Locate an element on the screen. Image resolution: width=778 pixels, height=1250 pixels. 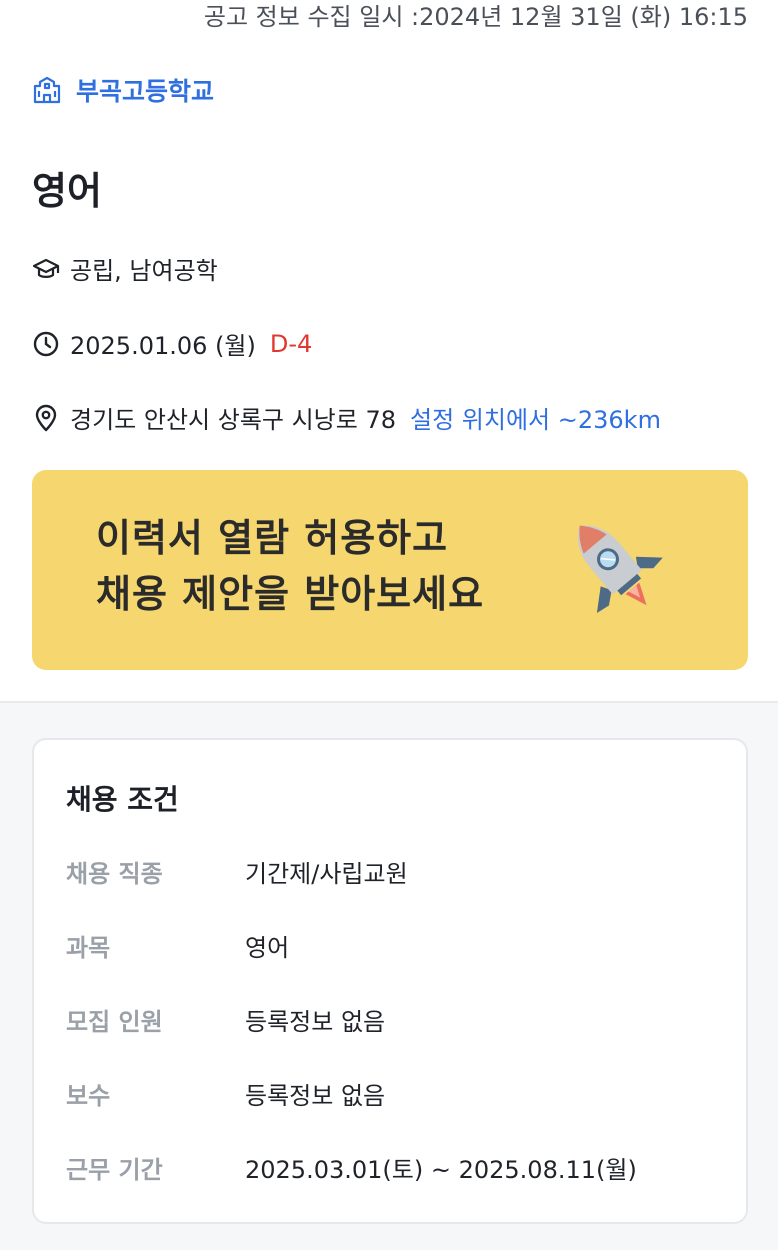
location-row: 경기도 안산시 상록구 시낭로 78 설정 위치에서 ~236km is located at coordinates (346, 417).